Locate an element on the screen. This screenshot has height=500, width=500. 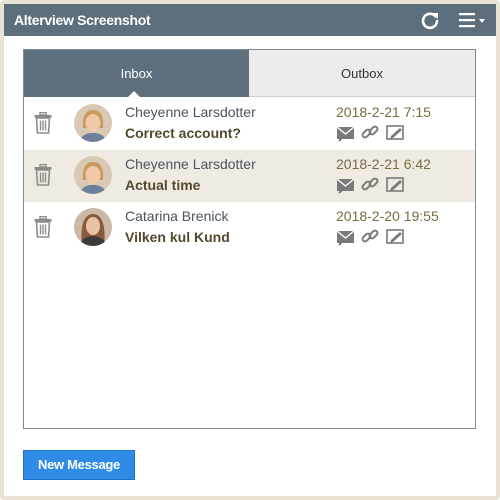
tab-bar: Inbox Outbox is located at coordinates (249, 74).